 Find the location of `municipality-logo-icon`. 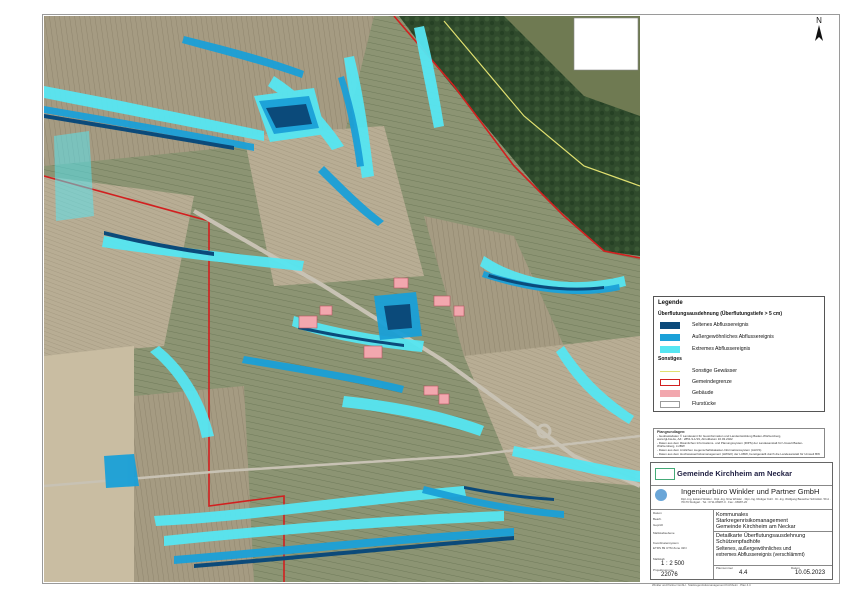

municipality-logo-icon is located at coordinates (665, 474).